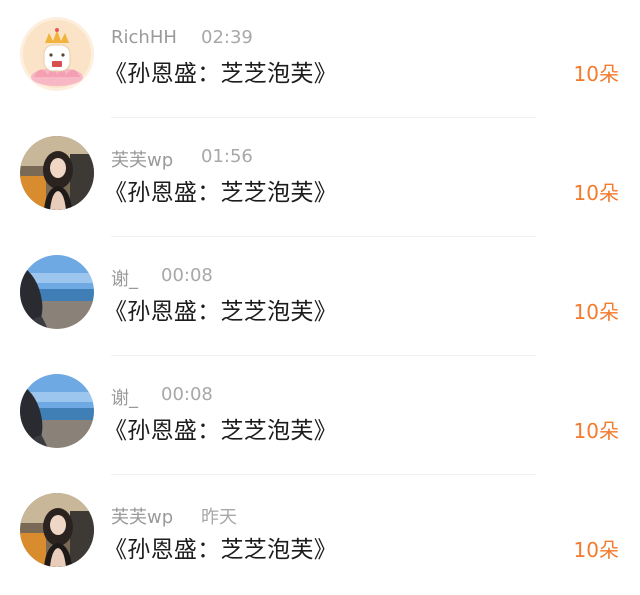 Image resolution: width=640 pixels, height=595 pixels. Describe the element at coordinates (144, 37) in the screenshot. I see `username: RichHH` at that location.